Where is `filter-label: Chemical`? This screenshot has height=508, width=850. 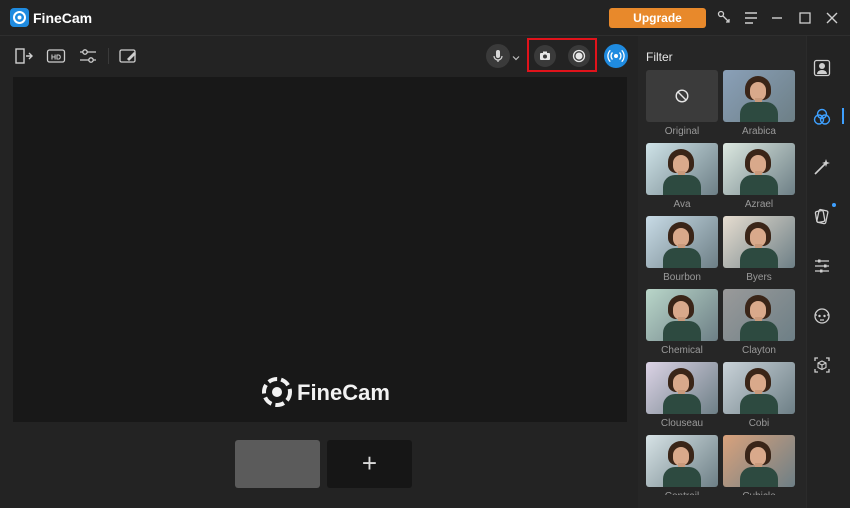 filter-label: Chemical is located at coordinates (682, 350).